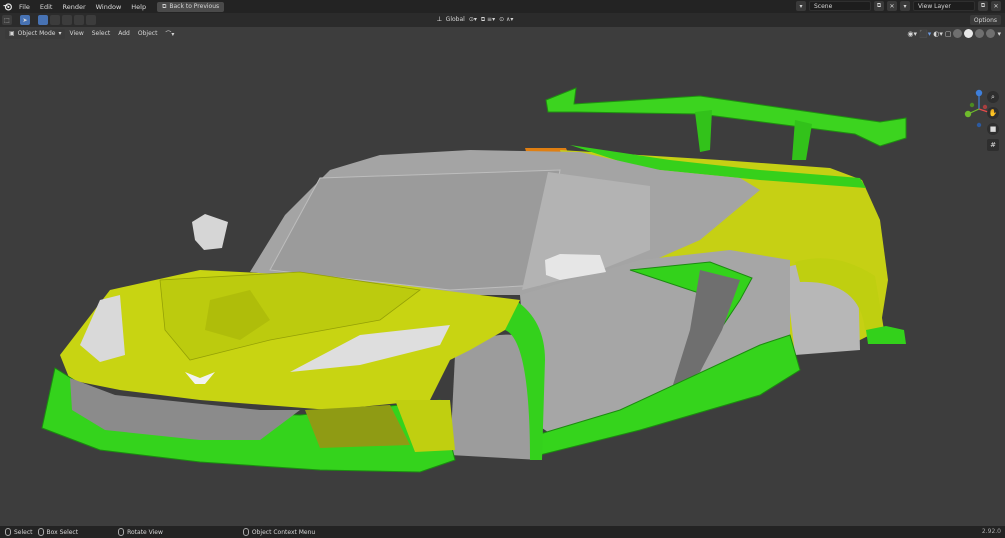 The image size is (1005, 538). Describe the element at coordinates (55, 20) in the screenshot. I see `select-mode-extend-icon` at that location.